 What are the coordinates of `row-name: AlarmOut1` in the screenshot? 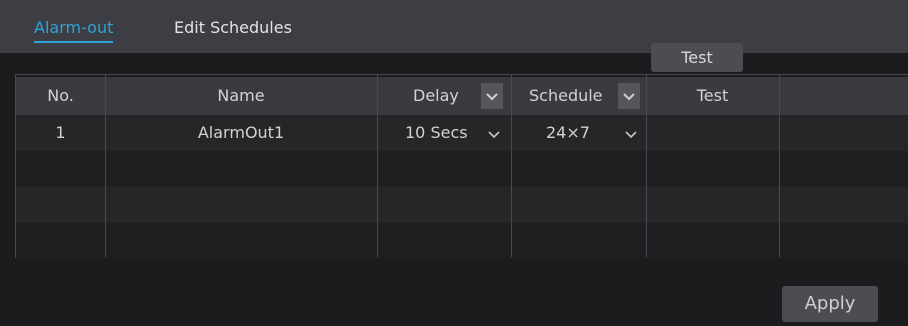 It's located at (241, 132).